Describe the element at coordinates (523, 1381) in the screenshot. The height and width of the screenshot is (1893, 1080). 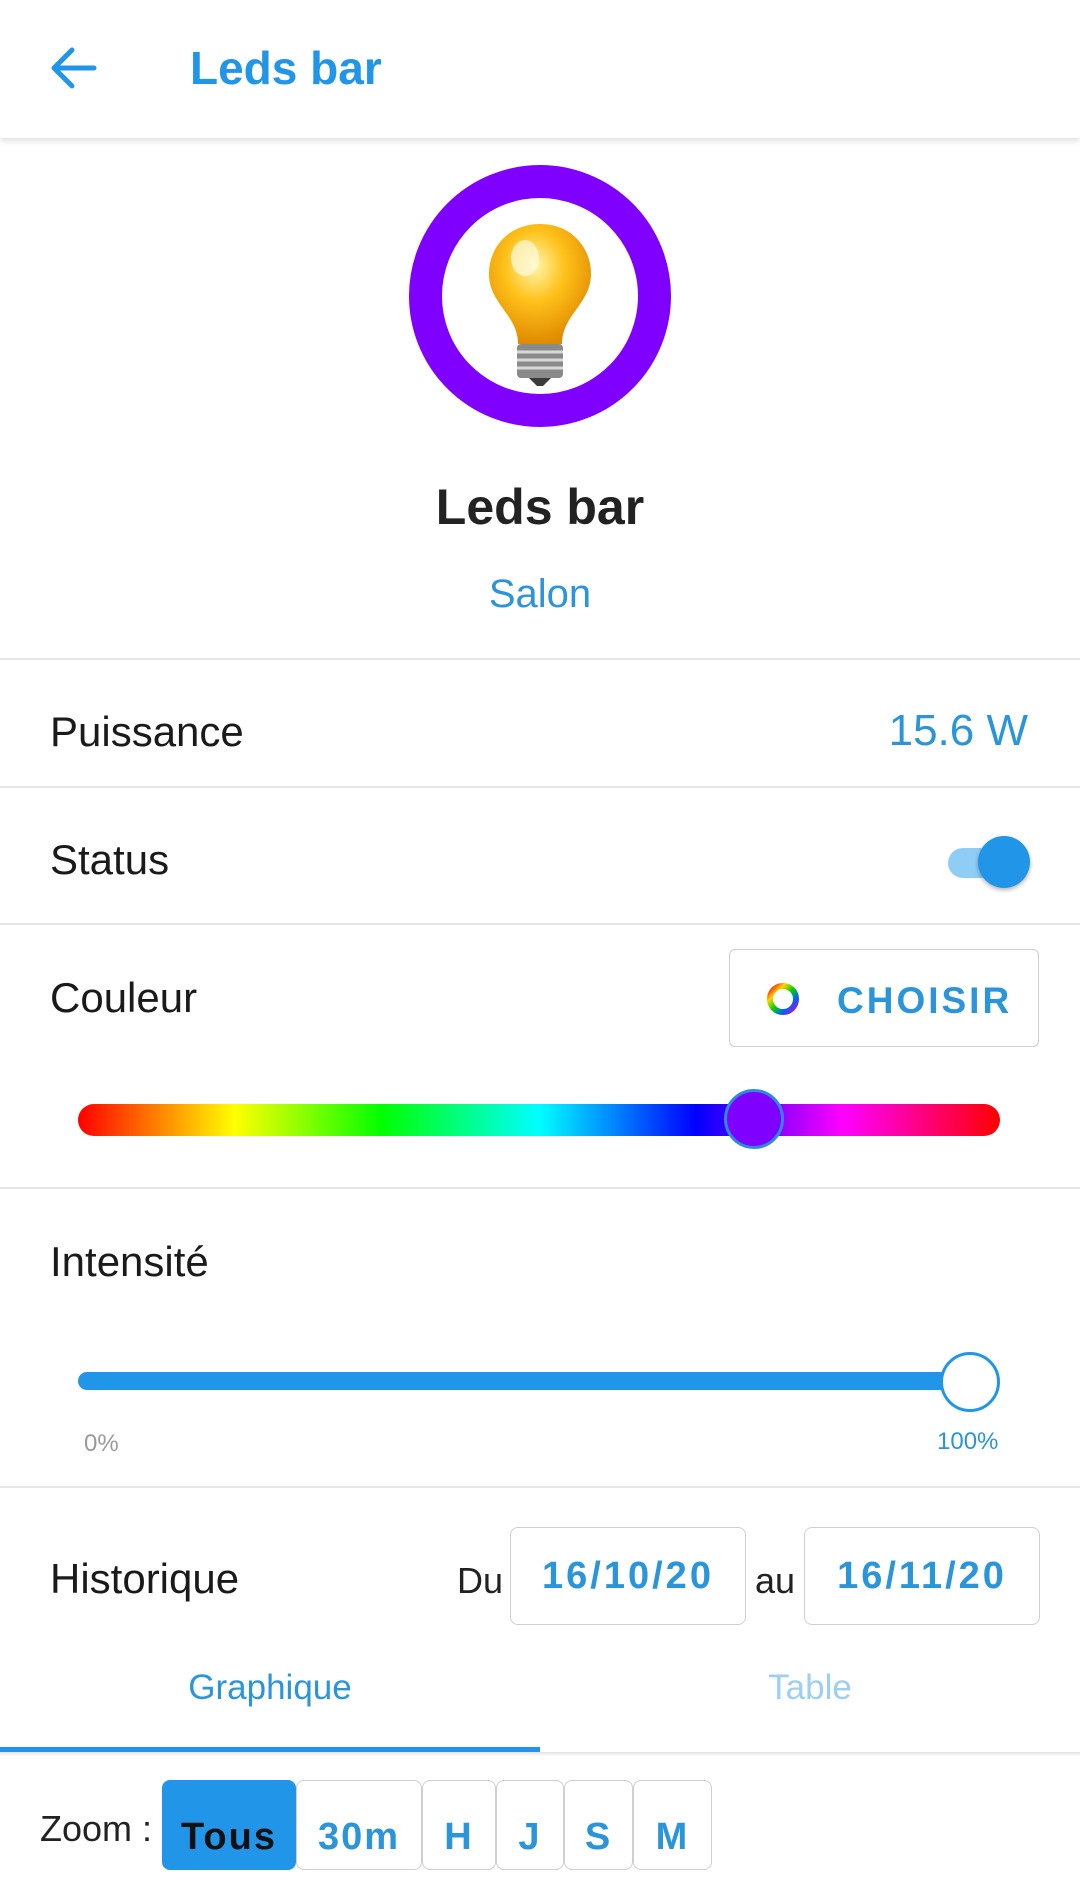
I see `intensity-slider-track` at that location.